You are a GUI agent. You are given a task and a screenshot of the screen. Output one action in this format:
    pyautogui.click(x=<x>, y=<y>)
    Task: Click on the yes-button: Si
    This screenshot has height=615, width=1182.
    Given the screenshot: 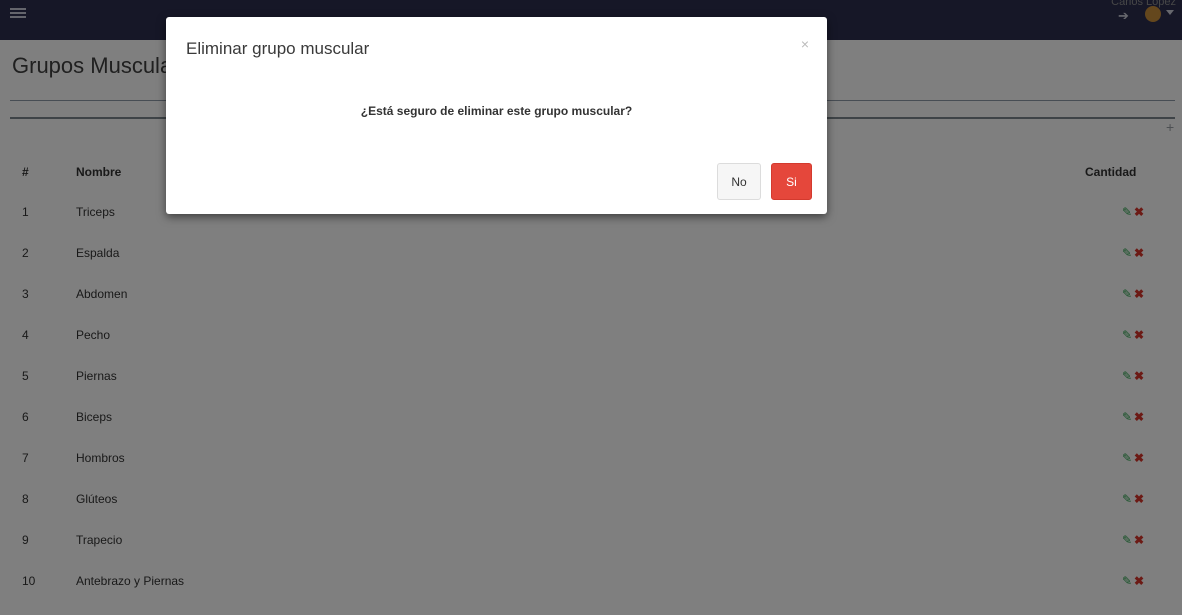 What is the action you would take?
    pyautogui.click(x=791, y=181)
    